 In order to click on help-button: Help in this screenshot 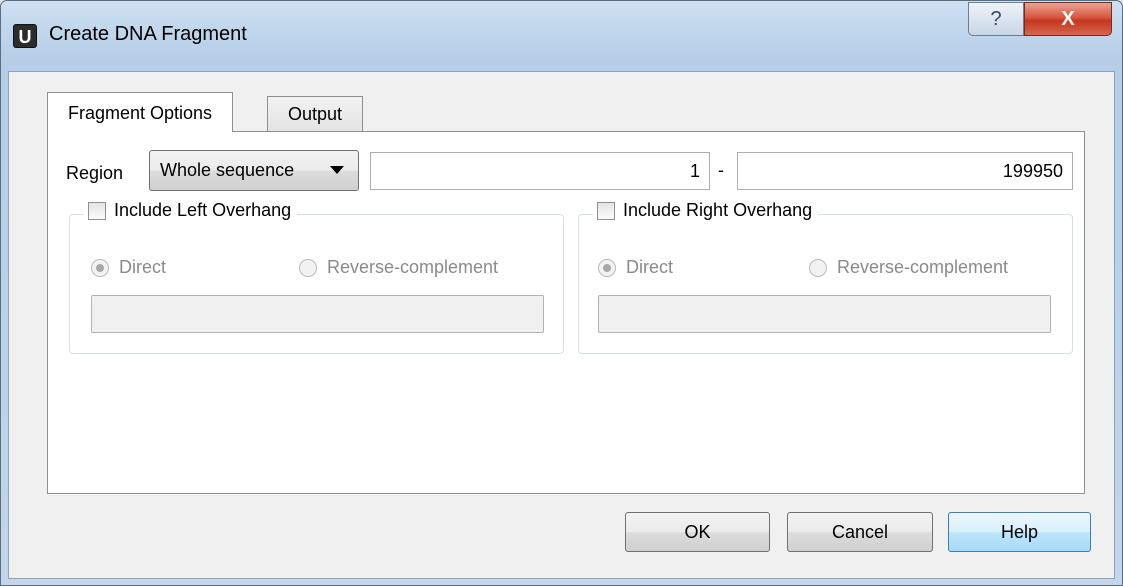, I will do `click(1019, 532)`.